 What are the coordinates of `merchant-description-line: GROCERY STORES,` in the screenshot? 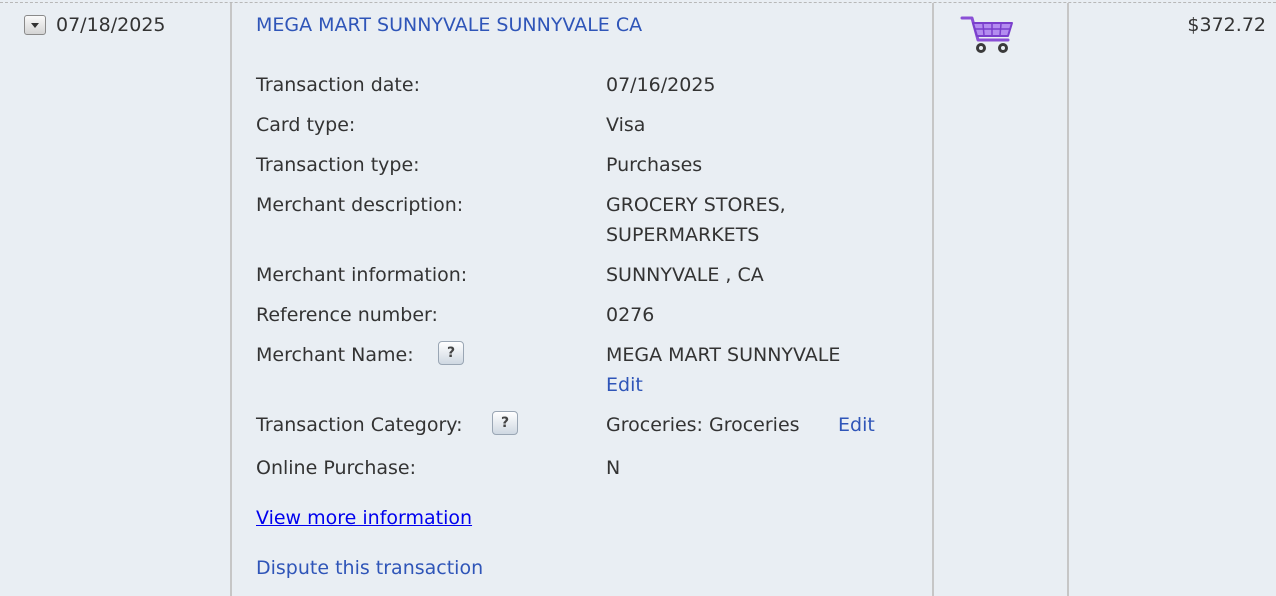 It's located at (696, 205).